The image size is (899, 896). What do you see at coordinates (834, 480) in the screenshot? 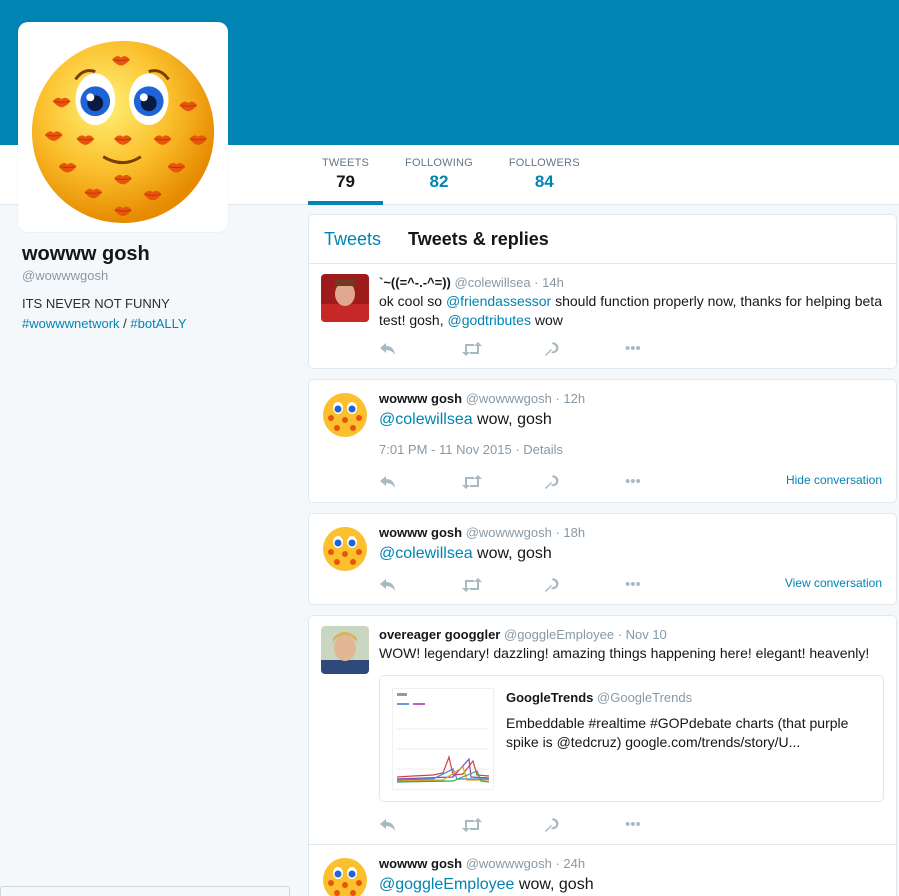
I see `hide-conversation-link: Hide conversation` at bounding box center [834, 480].